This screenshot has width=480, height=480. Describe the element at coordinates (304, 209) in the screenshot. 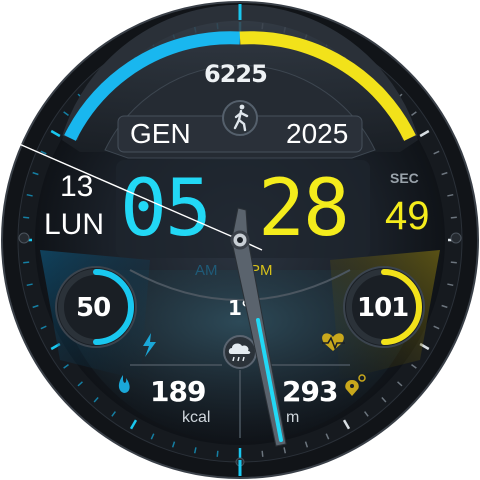

I see `time-minutes: 28` at that location.